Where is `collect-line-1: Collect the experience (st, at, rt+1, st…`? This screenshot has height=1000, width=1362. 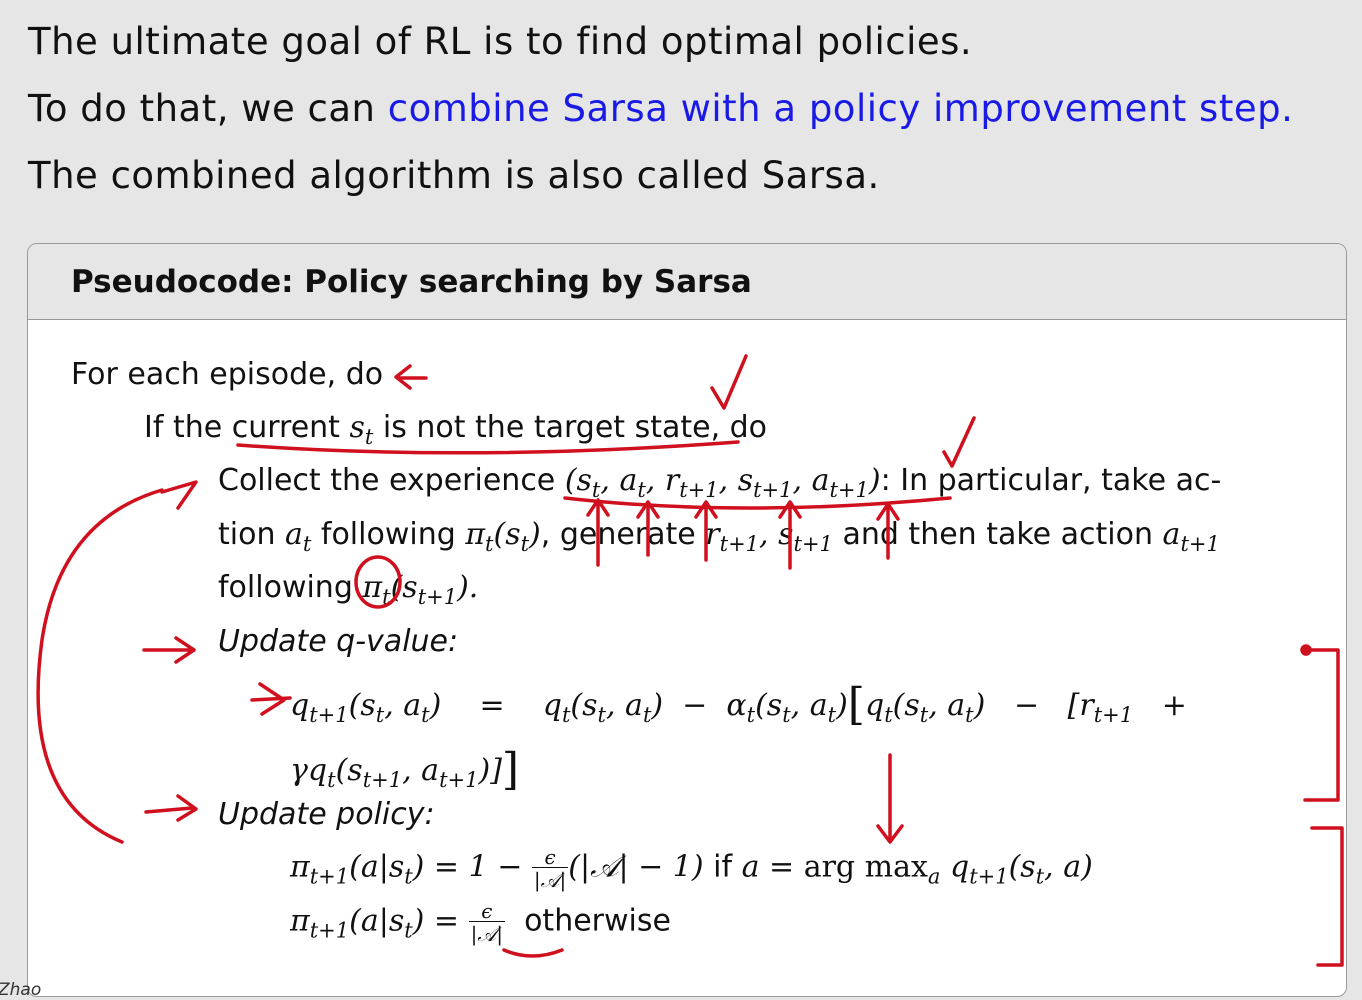 collect-line-1: Collect the experience (st, at, rt+1, st… is located at coordinates (719, 482).